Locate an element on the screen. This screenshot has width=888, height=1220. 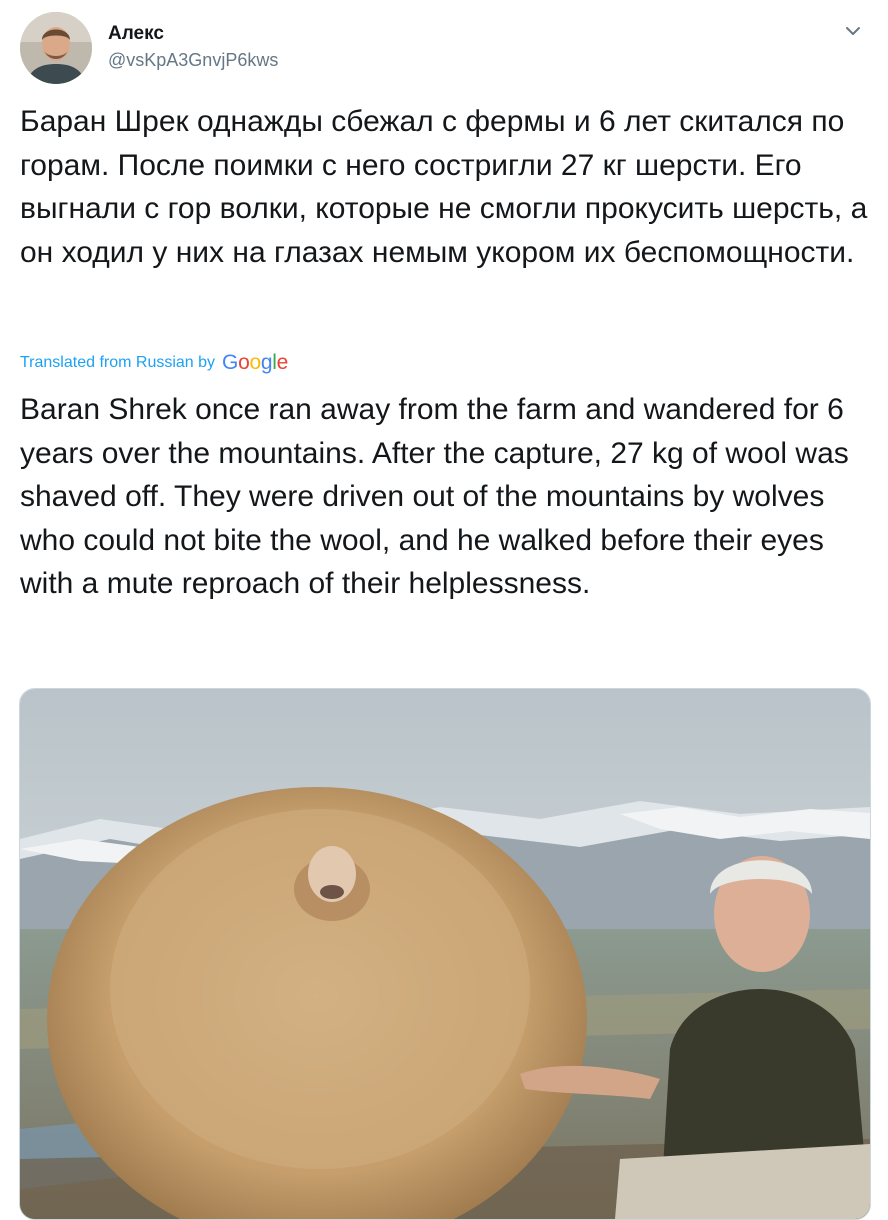
translation-label: Translated from Russian by is located at coordinates (118, 362).